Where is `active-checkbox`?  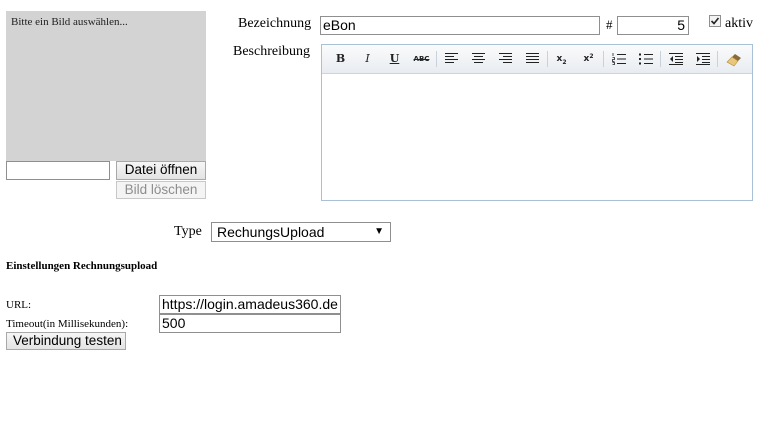 active-checkbox is located at coordinates (715, 21).